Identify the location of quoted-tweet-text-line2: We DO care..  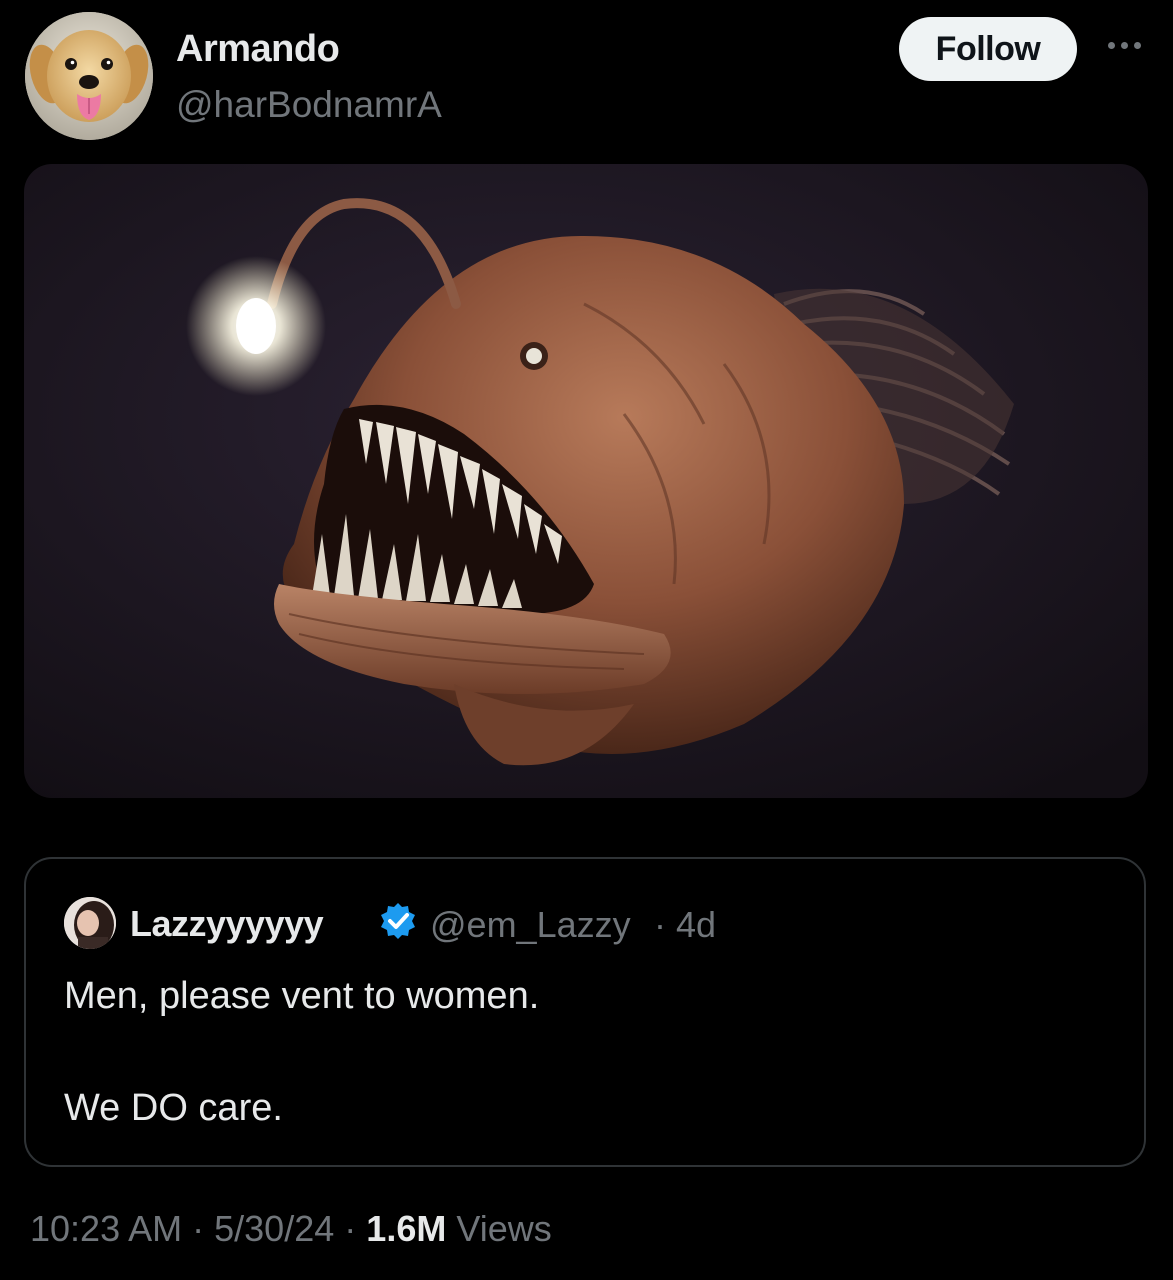
(173, 1108).